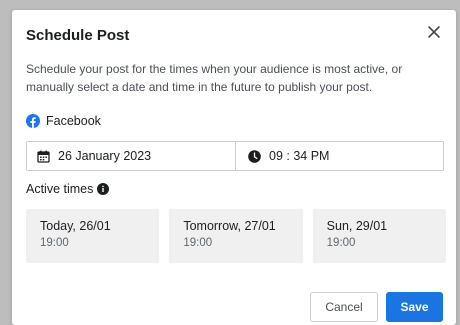 The width and height of the screenshot is (460, 325). Describe the element at coordinates (254, 156) in the screenshot. I see `clock-icon` at that location.